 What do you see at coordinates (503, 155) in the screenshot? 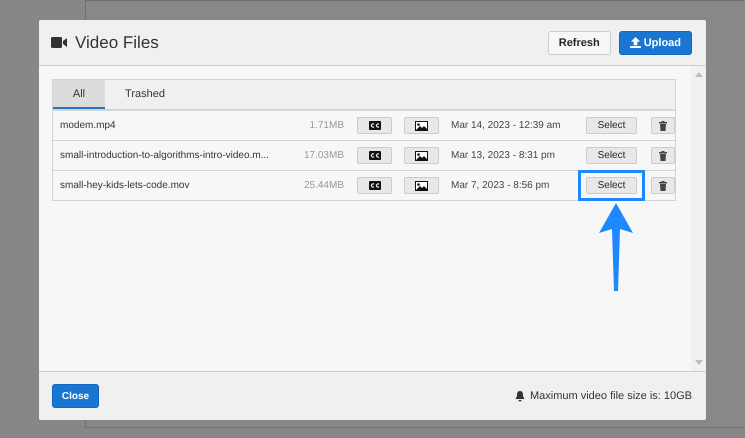
I see `upload-date: Mar 13, 2023 - 8:31 pm` at bounding box center [503, 155].